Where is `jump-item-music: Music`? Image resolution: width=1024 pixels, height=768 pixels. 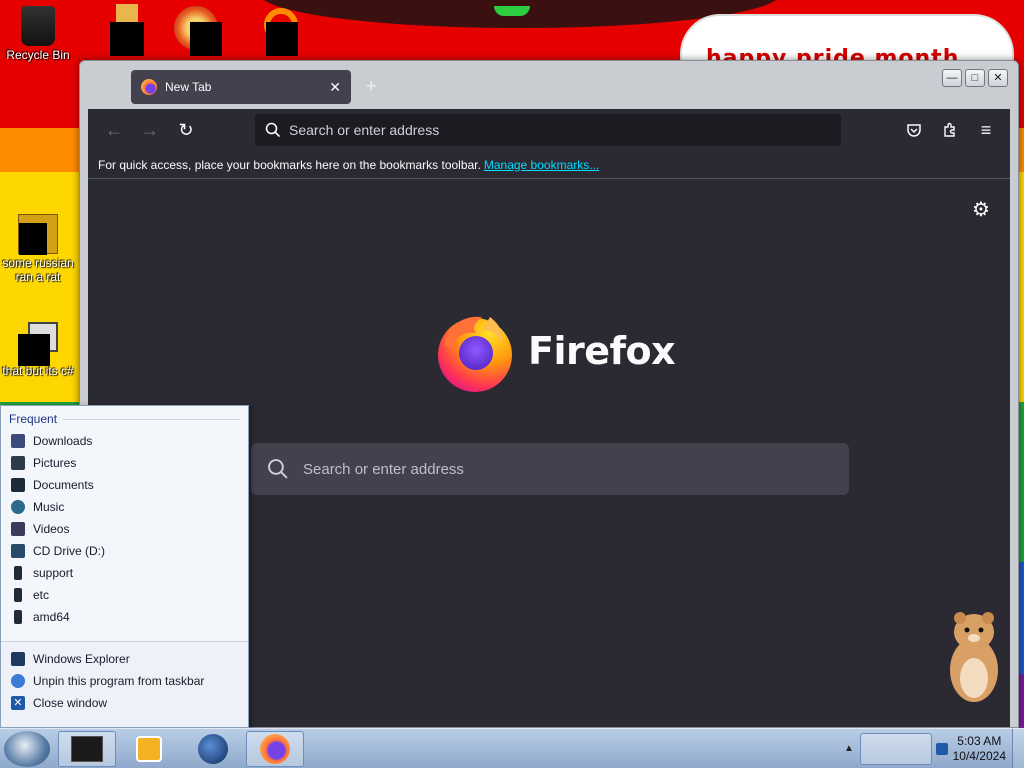
jump-item-music: Music is located at coordinates (124, 507).